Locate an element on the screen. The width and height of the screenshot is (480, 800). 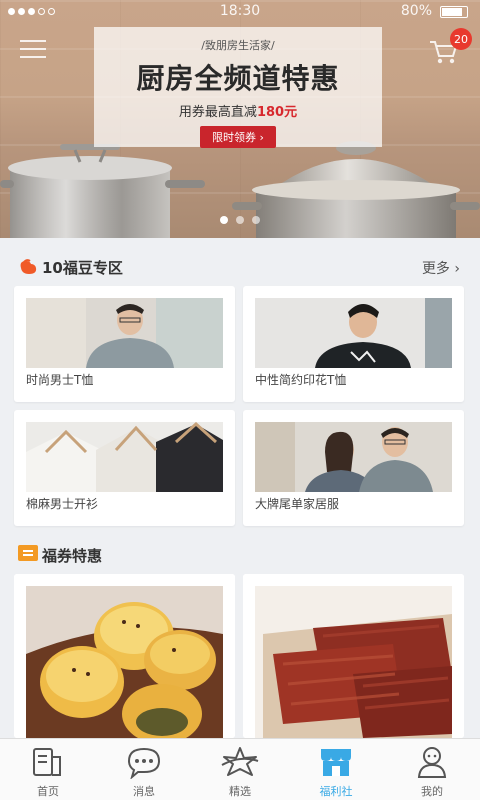
home-icon is located at coordinates (47, 762).